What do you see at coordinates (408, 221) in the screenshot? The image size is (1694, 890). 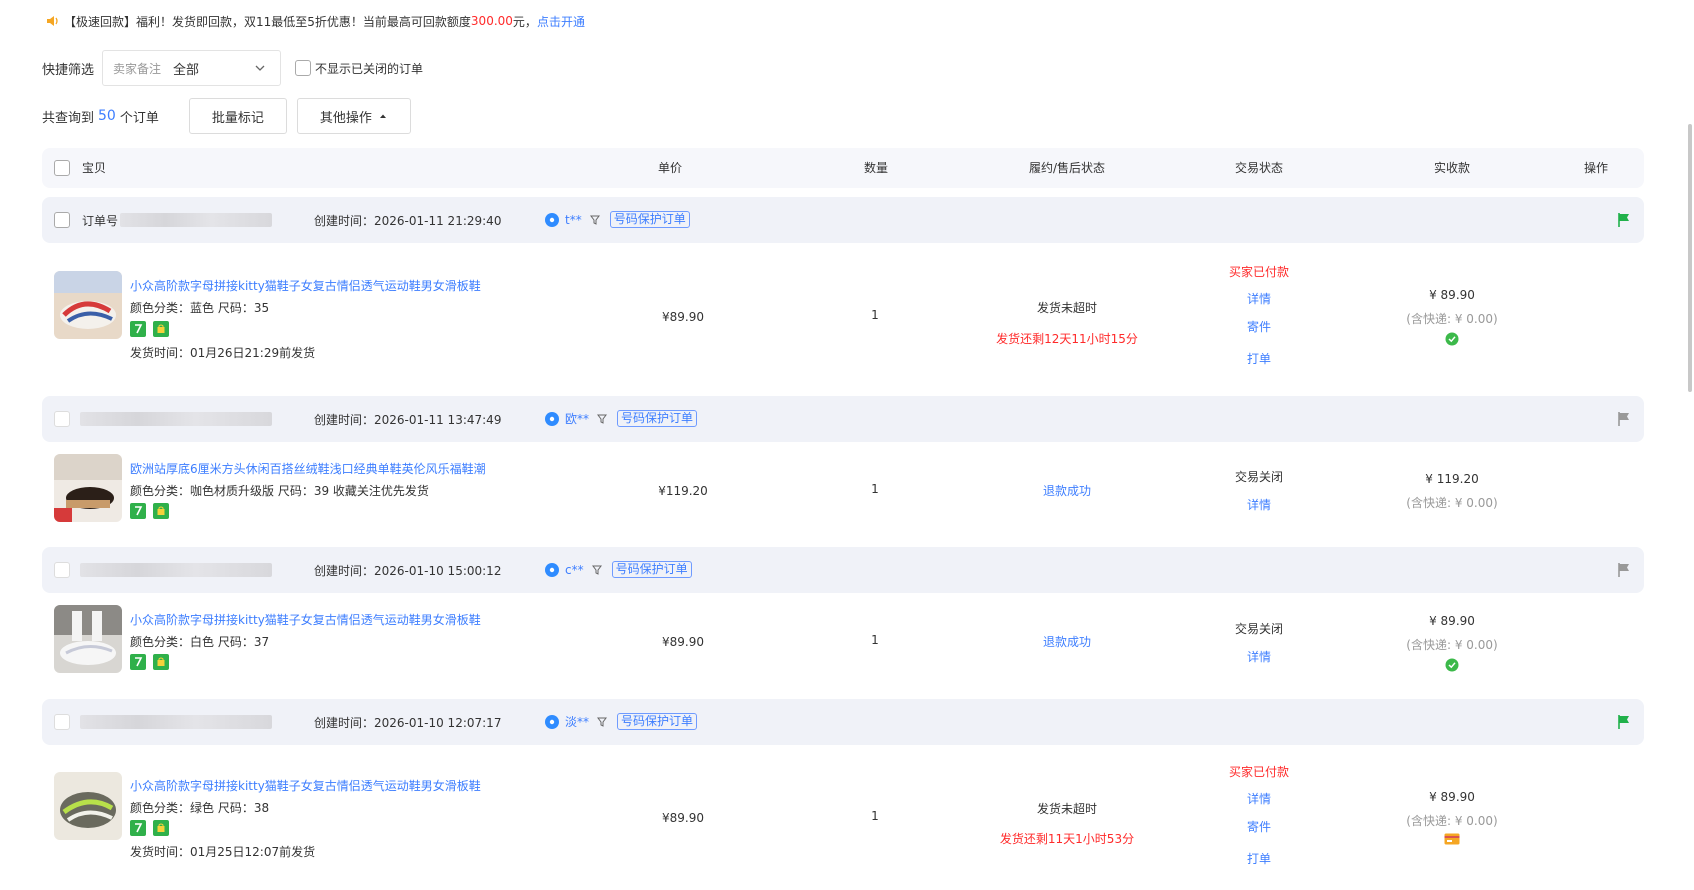 I see `order-created-time: 创建时间：2026-01-11 21:29:40` at bounding box center [408, 221].